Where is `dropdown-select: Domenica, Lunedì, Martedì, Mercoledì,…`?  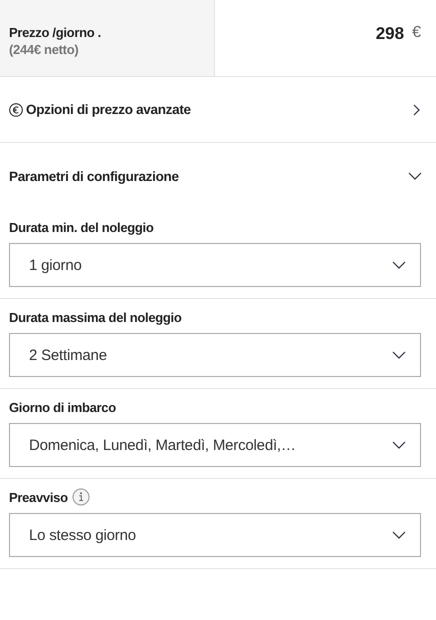 dropdown-select: Domenica, Lunedì, Martedì, Mercoledì,… is located at coordinates (215, 445).